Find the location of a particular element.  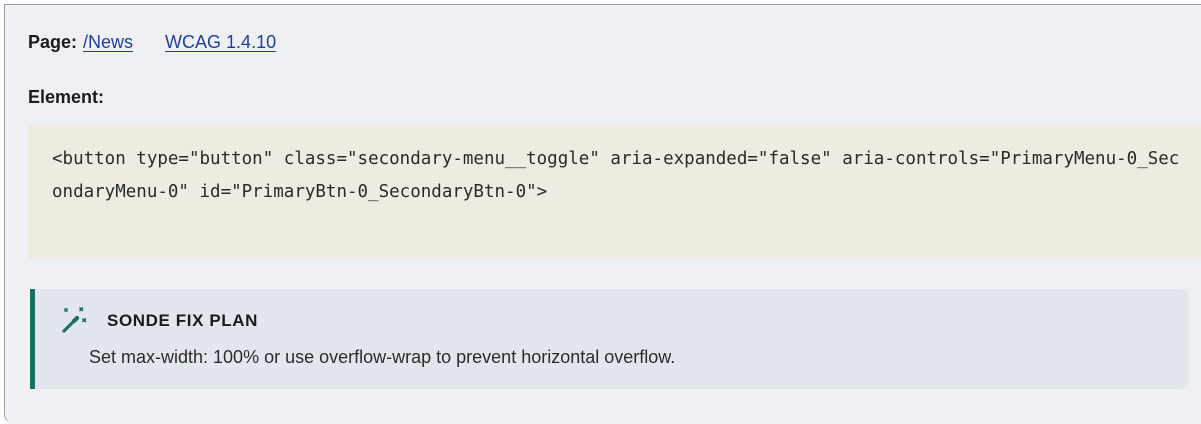

fix-plan-header: SONDE FIX PLAN is located at coordinates (158, 321).